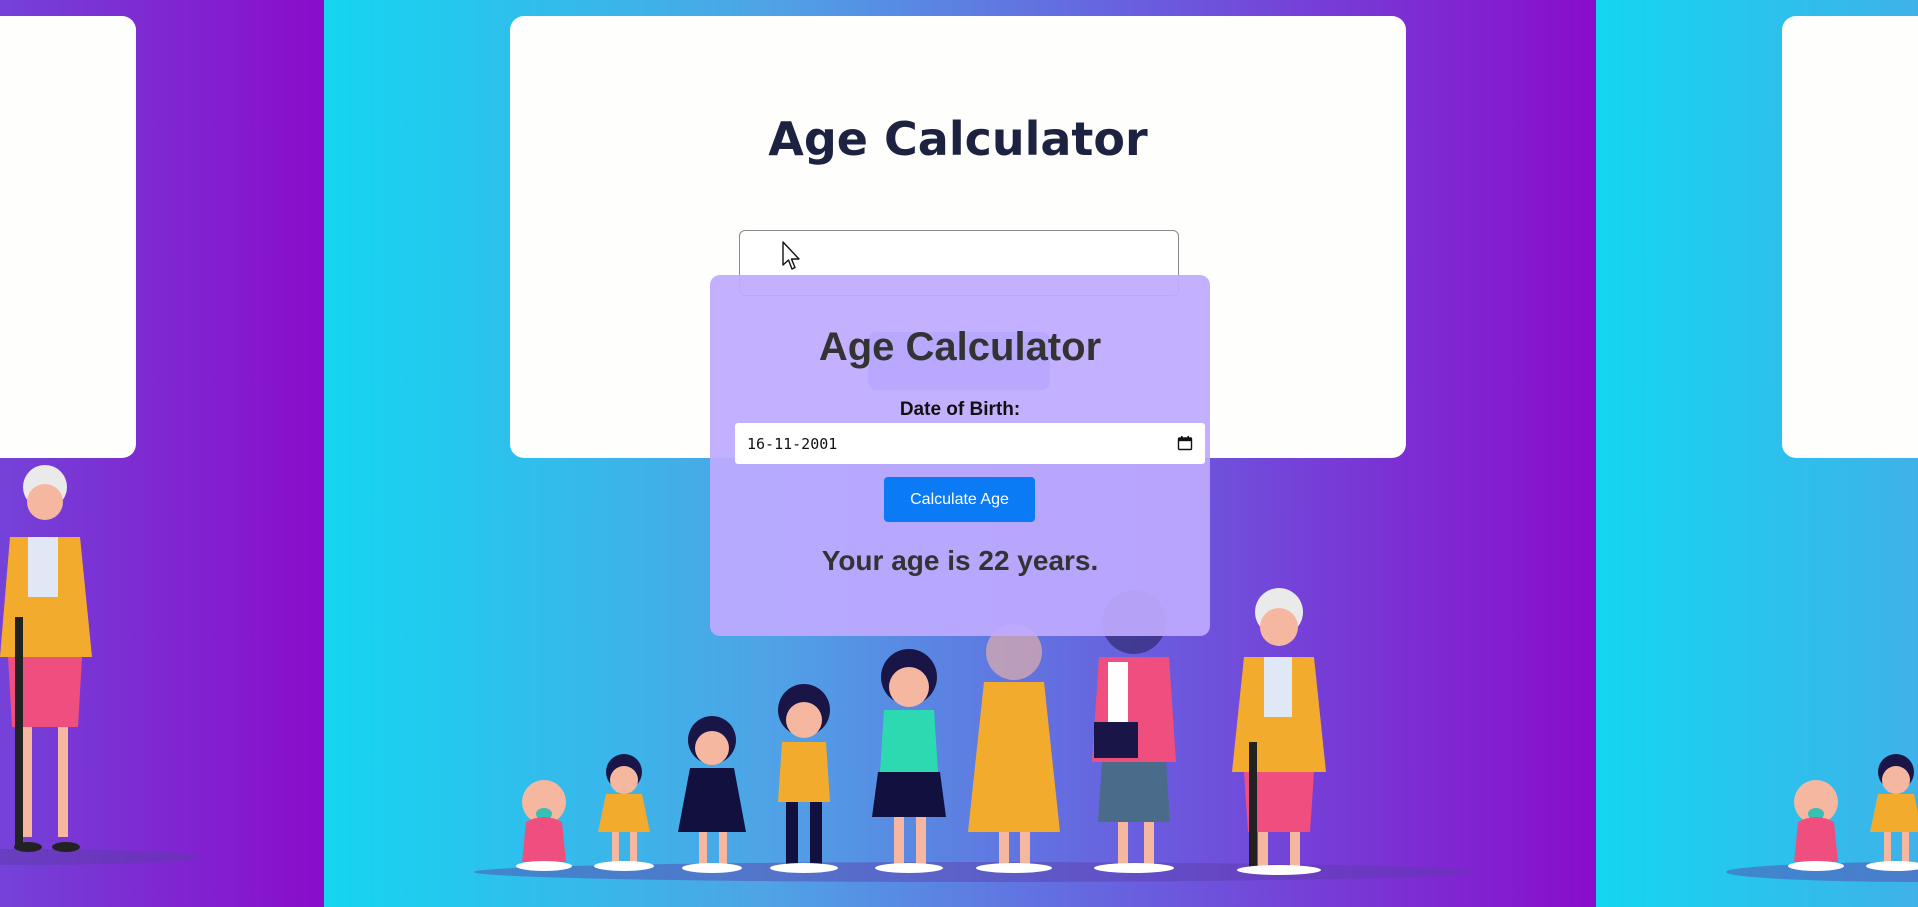  What do you see at coordinates (100, 665) in the screenshot?
I see `people-illustration-left` at bounding box center [100, 665].